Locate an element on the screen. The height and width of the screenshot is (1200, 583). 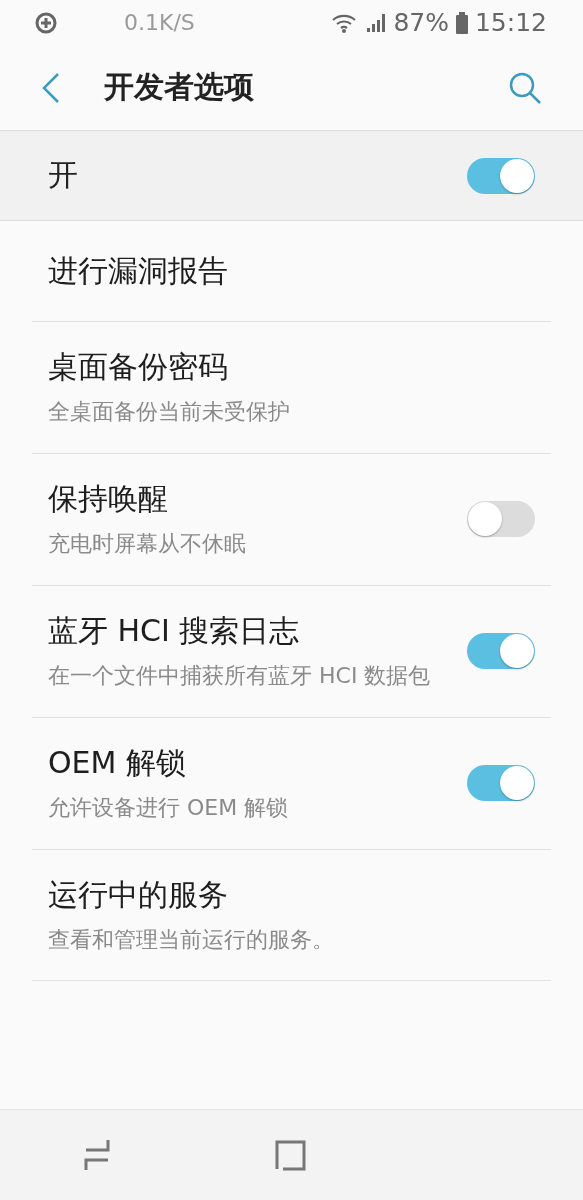
setting-title: OEM 解锁 is located at coordinates (247, 763).